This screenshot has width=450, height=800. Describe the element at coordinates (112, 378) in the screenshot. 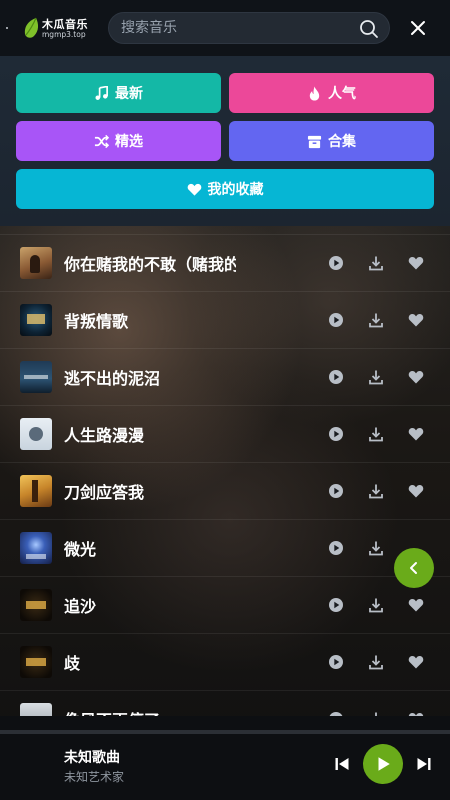

I see `song-title: 逃不出的泥沼` at that location.